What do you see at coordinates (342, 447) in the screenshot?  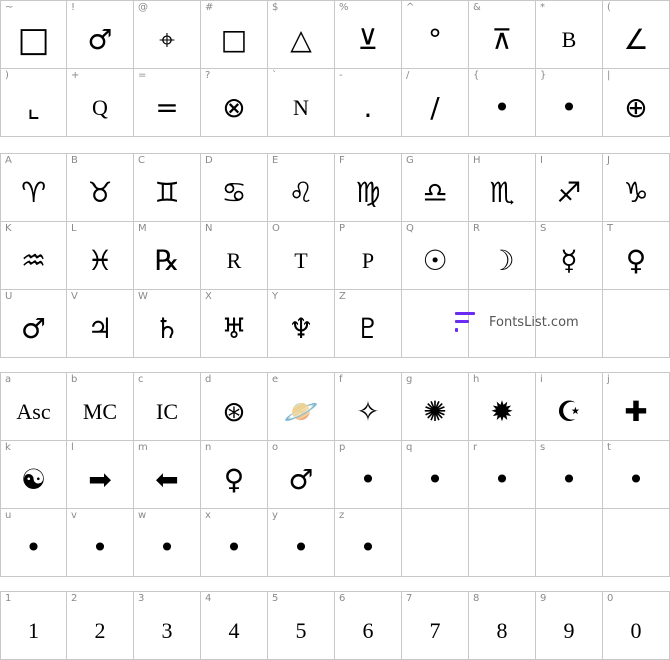 I see `key-label: p` at bounding box center [342, 447].